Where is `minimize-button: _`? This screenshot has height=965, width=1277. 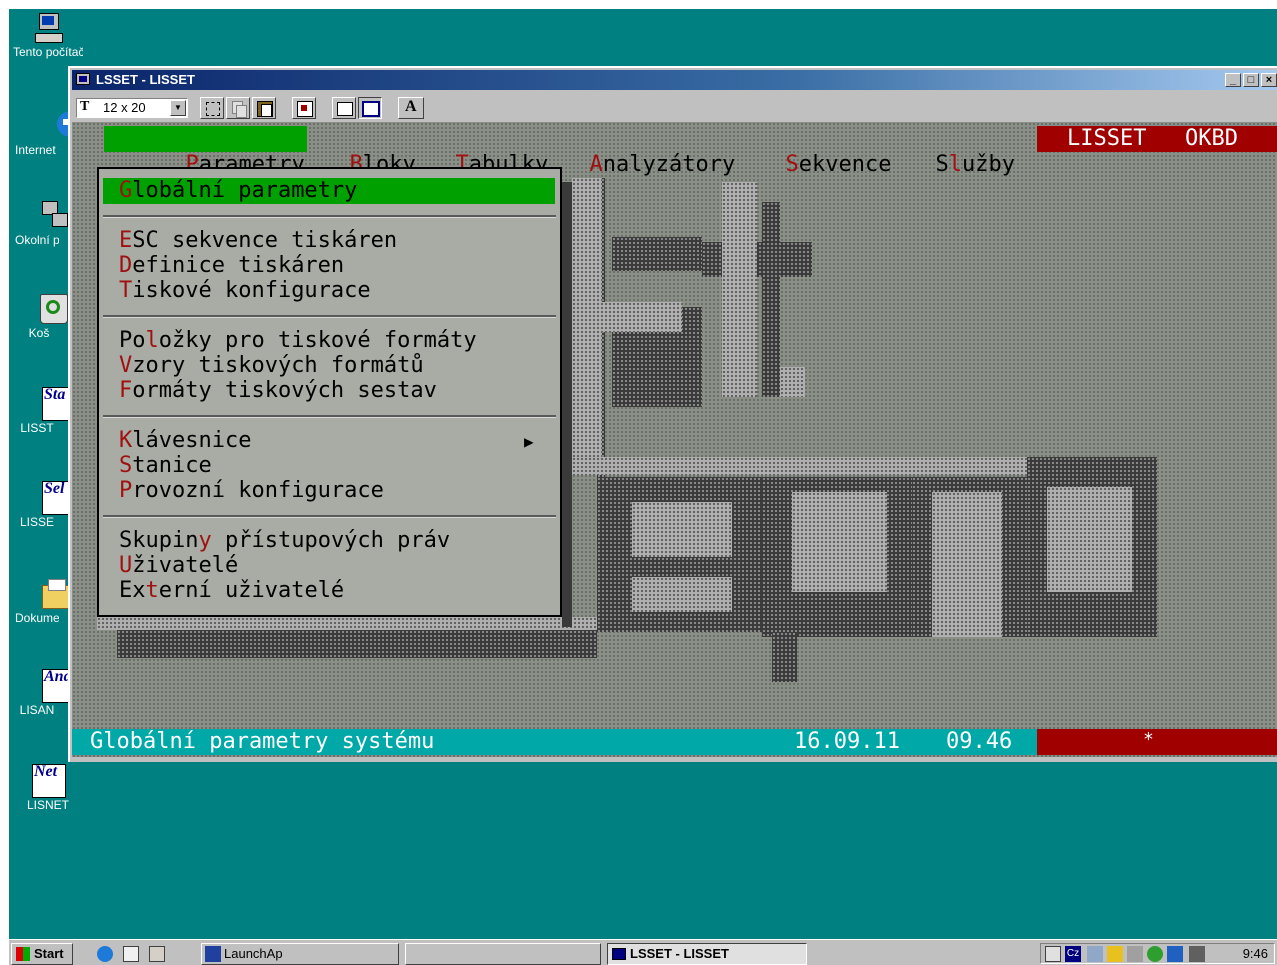 minimize-button: _ is located at coordinates (1233, 80).